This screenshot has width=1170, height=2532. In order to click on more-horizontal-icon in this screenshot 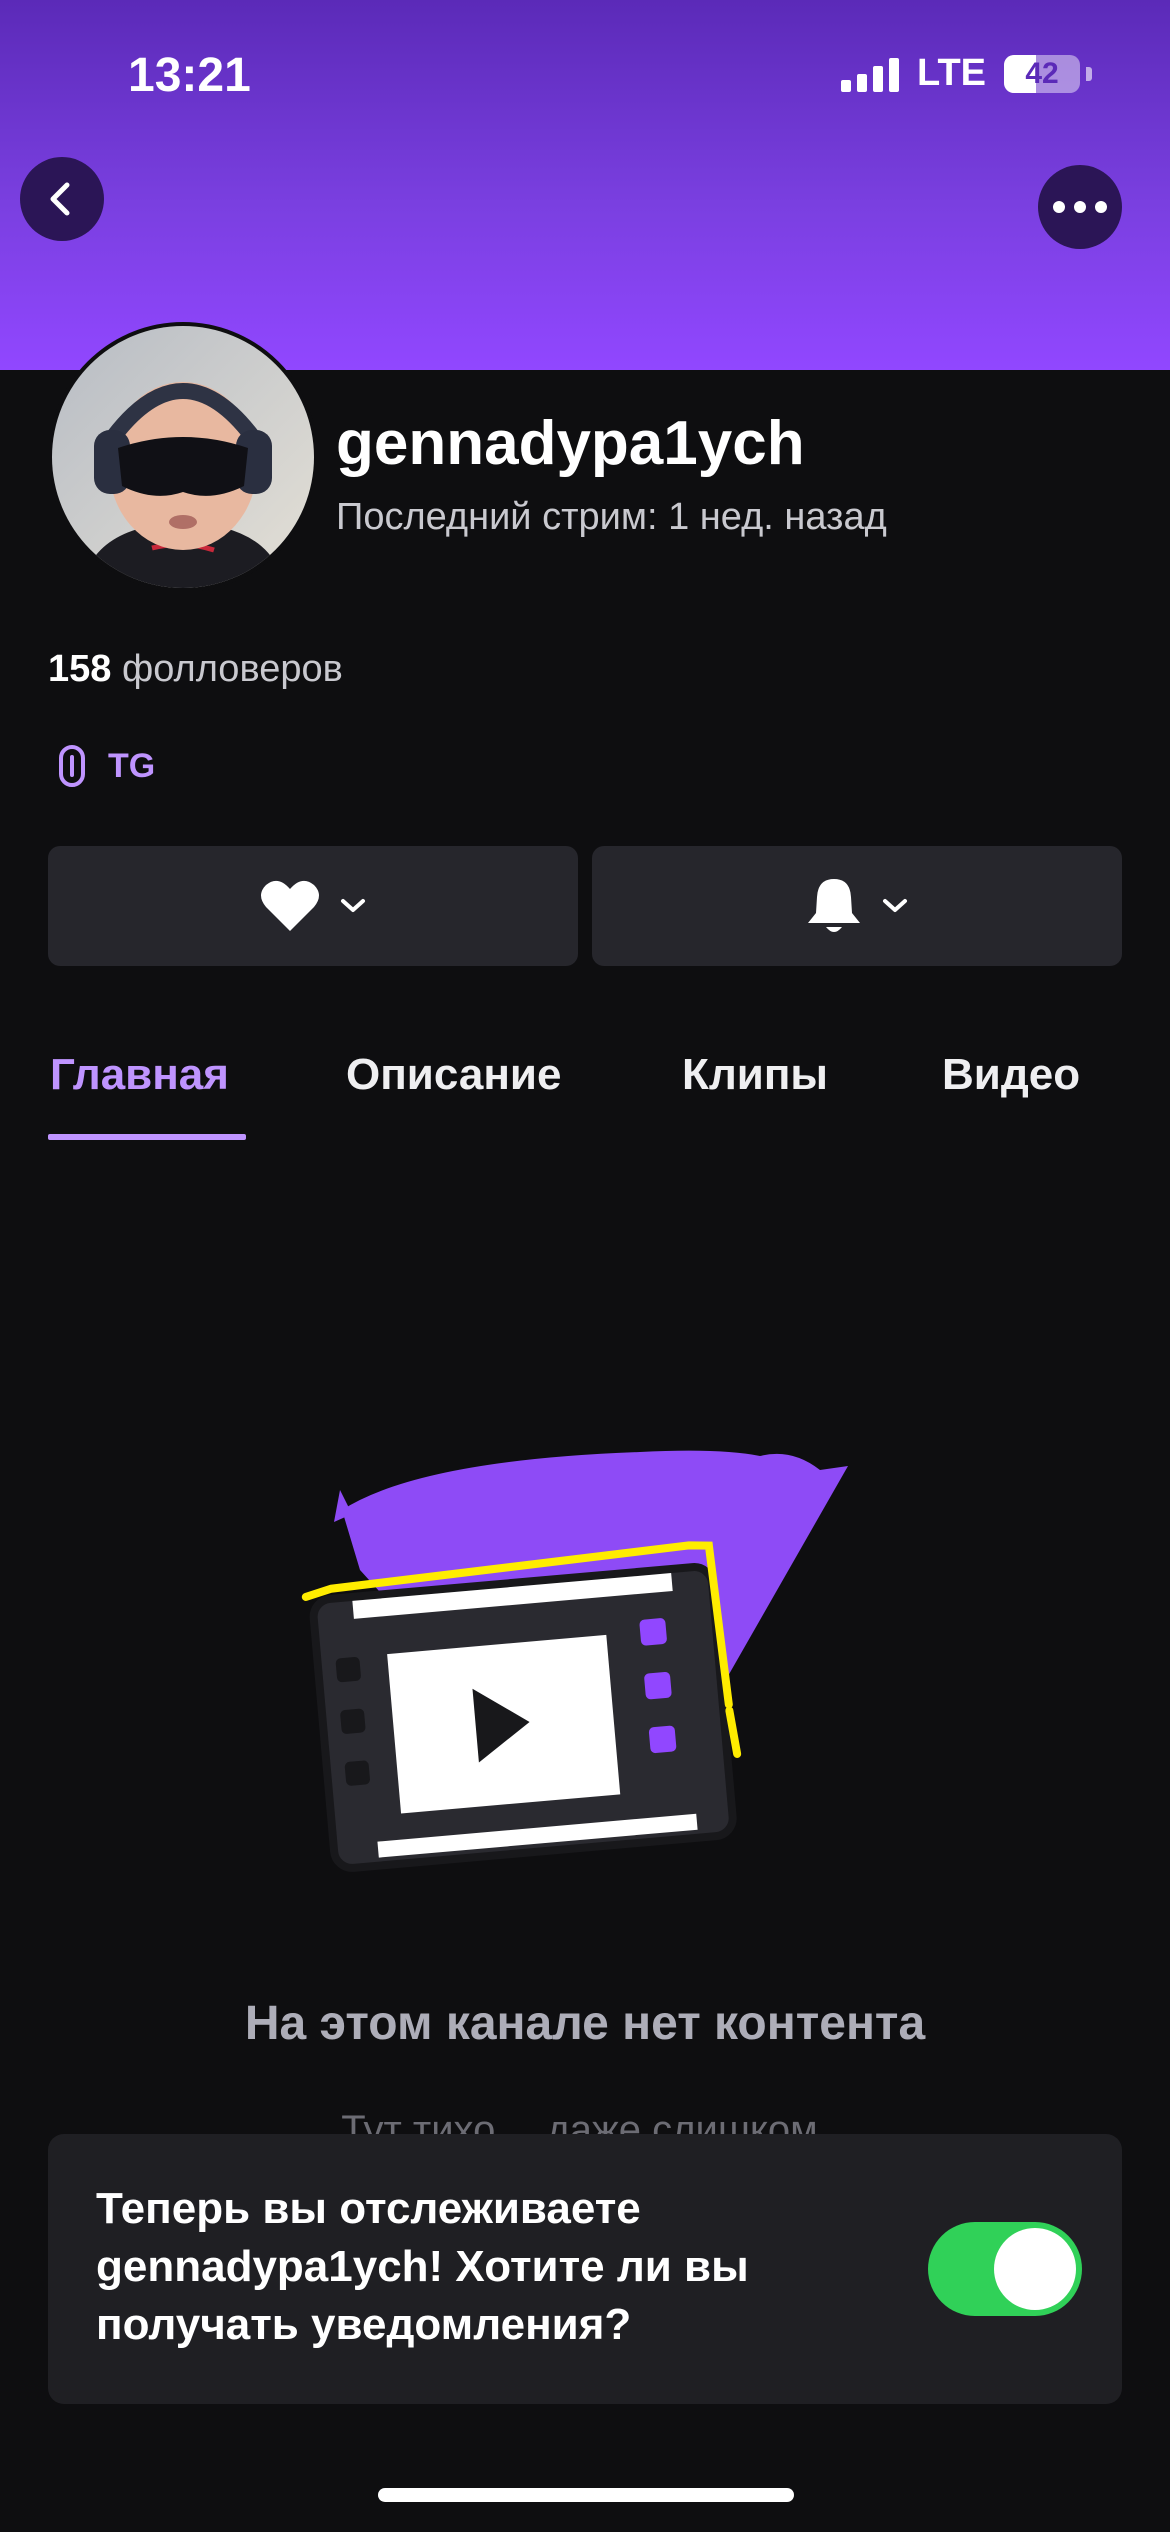, I will do `click(1080, 207)`.